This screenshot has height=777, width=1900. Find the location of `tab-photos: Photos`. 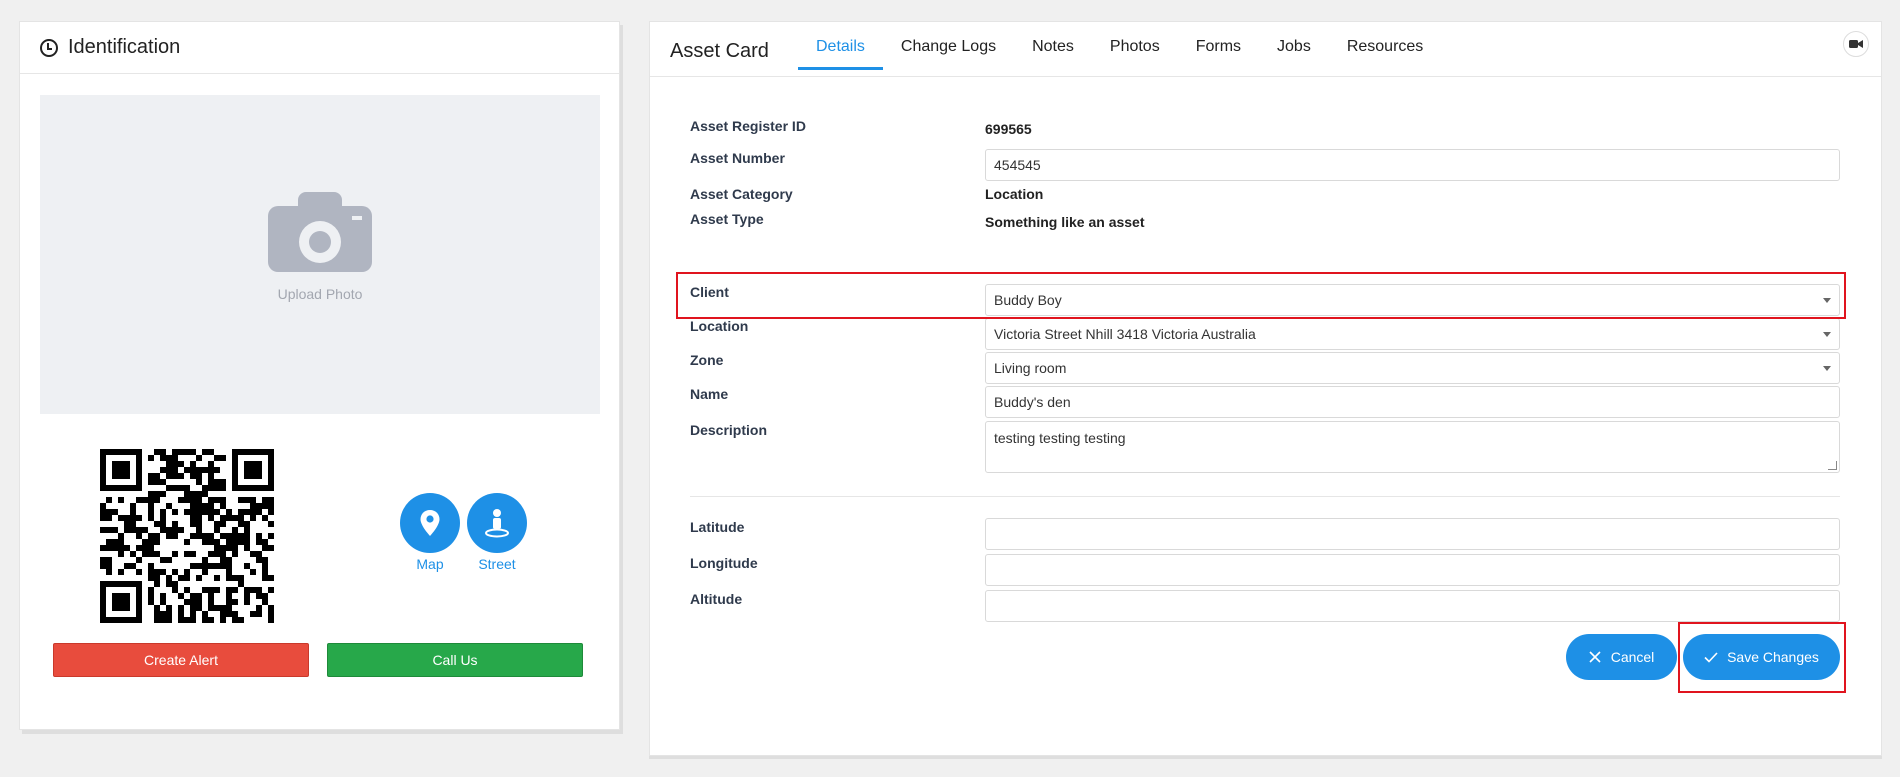

tab-photos: Photos is located at coordinates (1135, 46).